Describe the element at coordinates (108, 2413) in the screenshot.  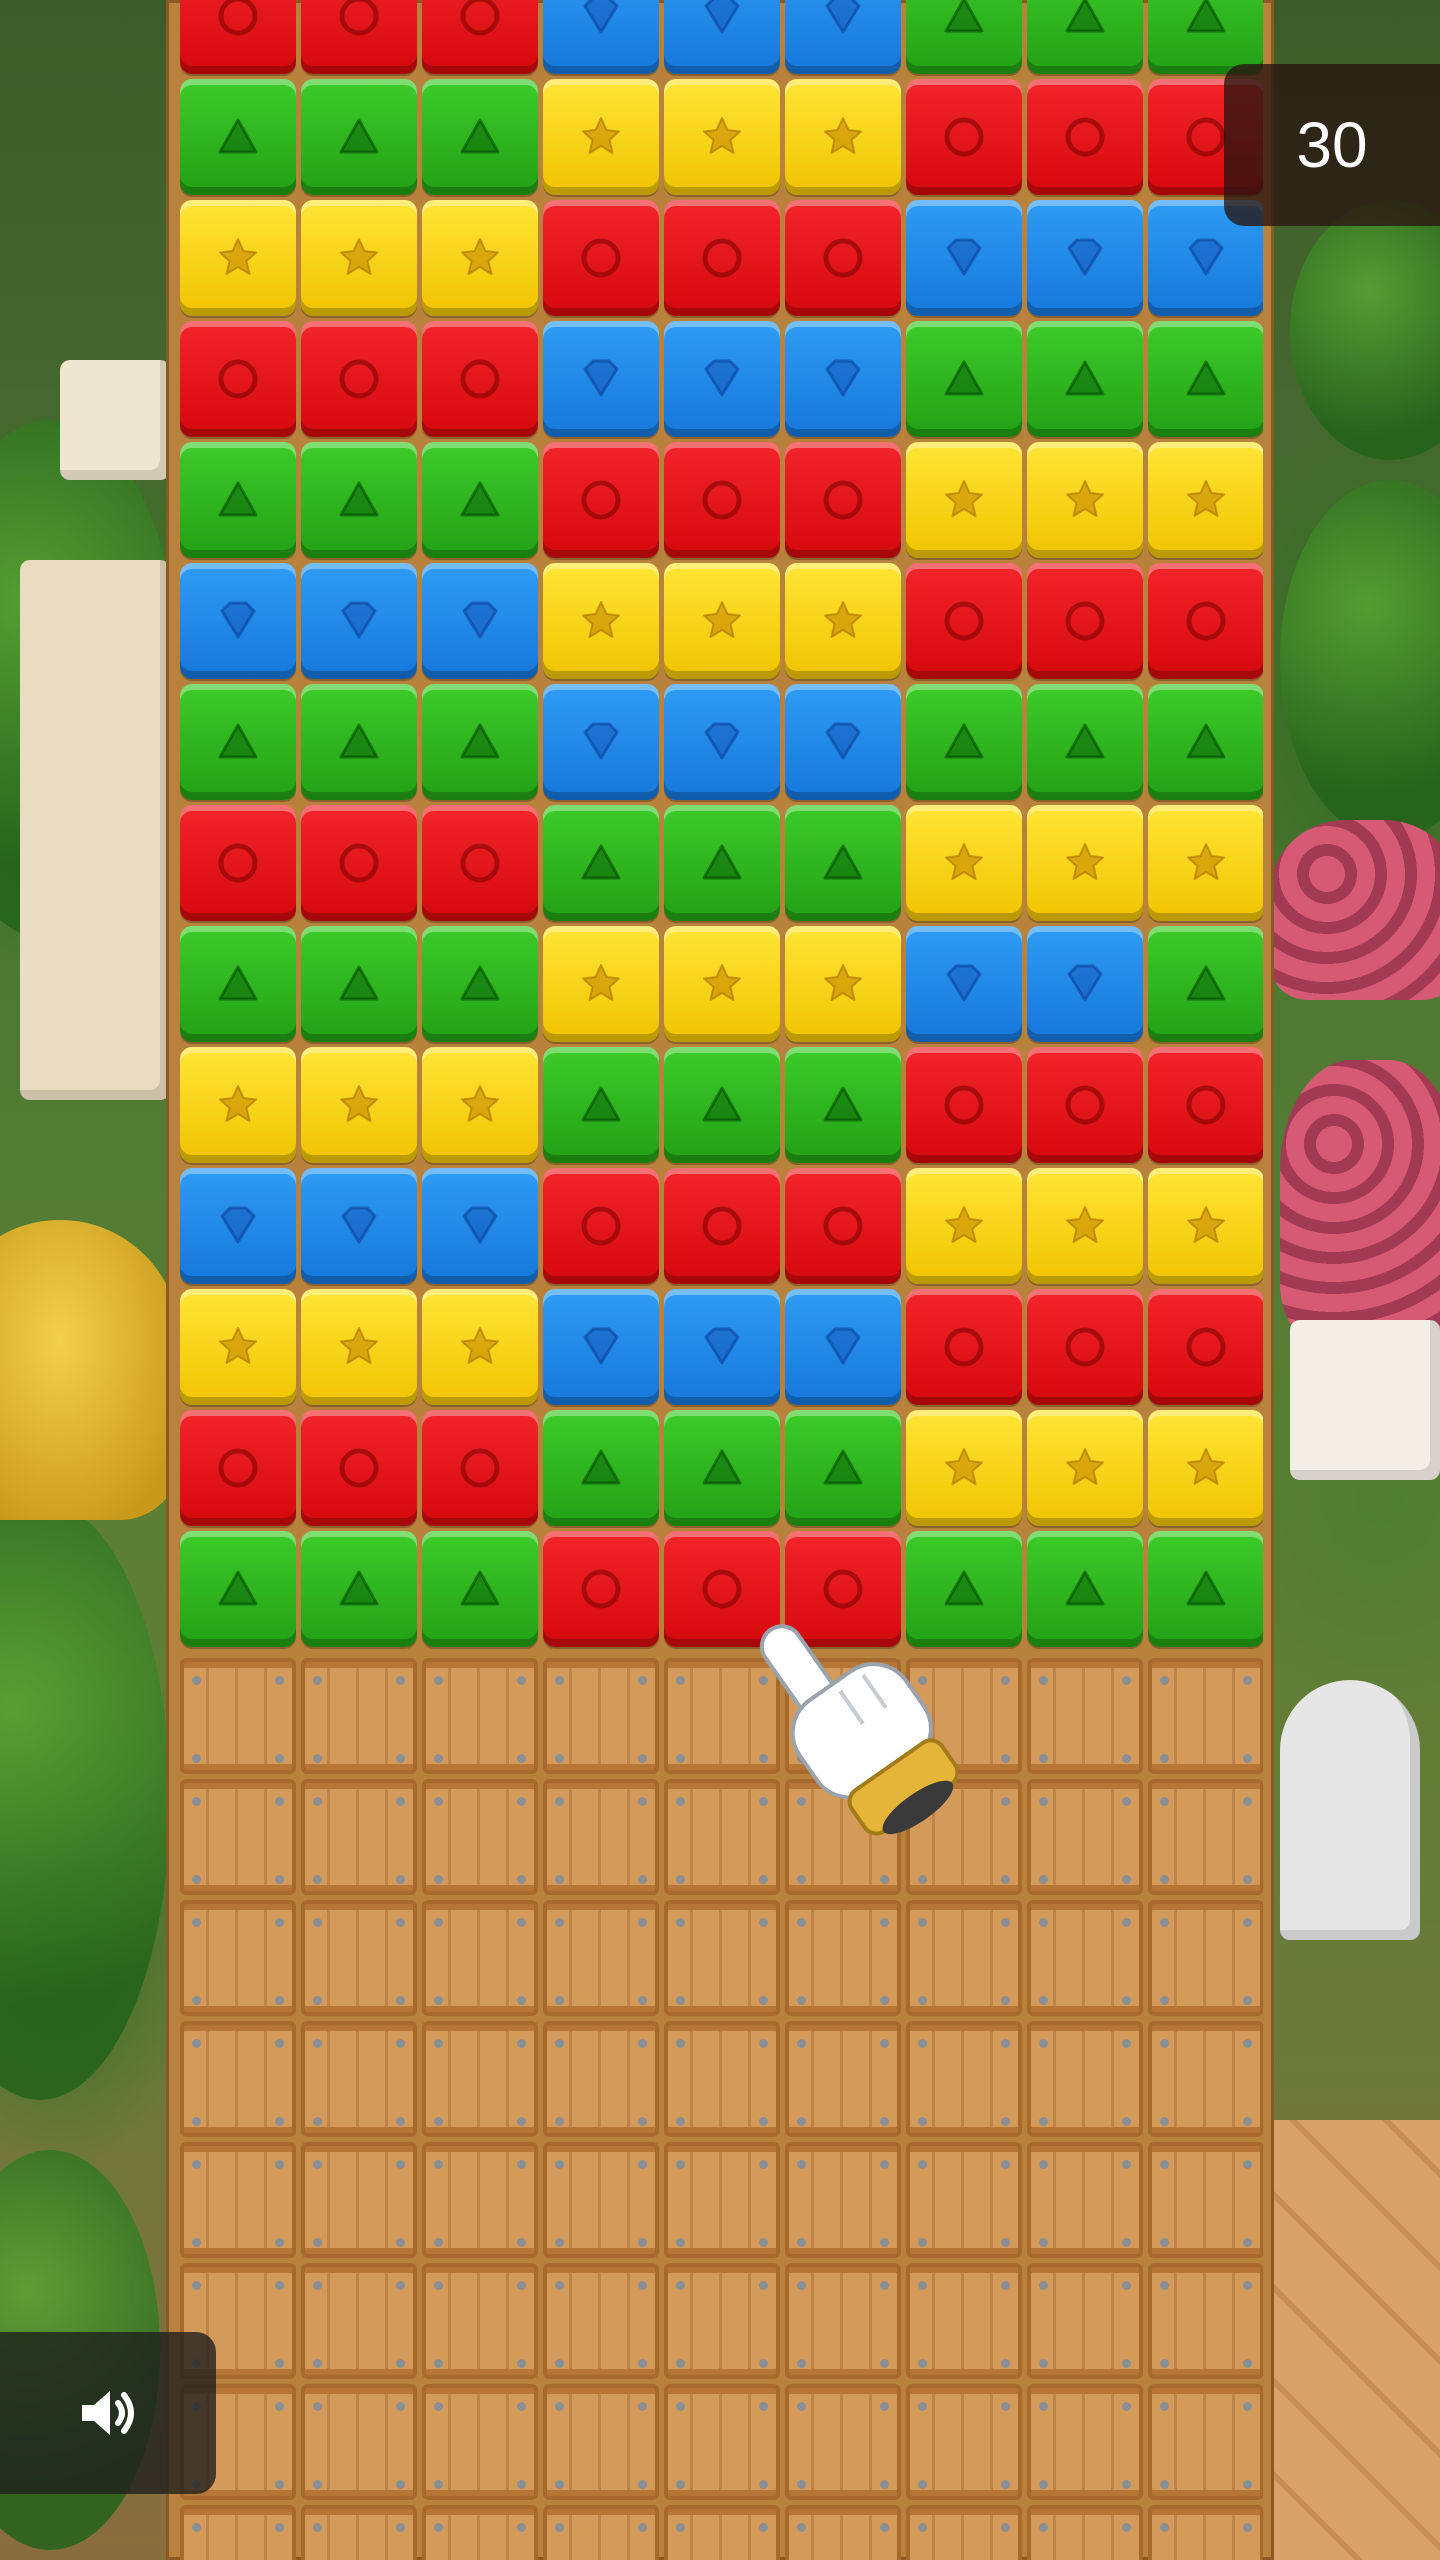
I see `sound-toggle-button` at that location.